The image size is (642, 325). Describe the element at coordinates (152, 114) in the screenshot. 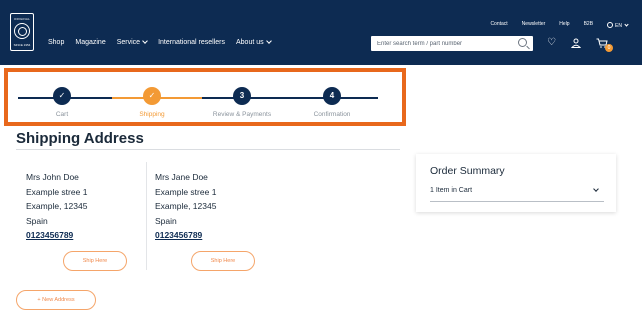

I see `step-label-shipping: Shipping` at that location.